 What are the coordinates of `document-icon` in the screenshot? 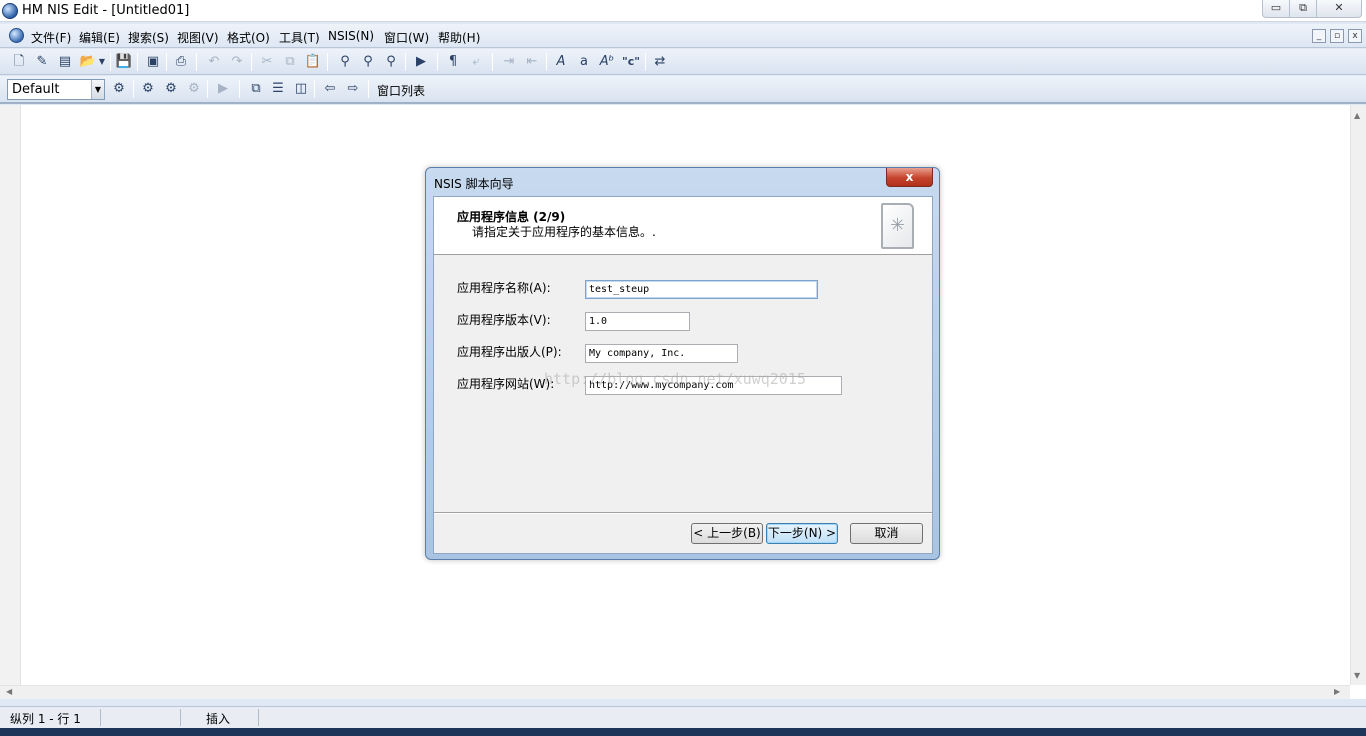 It's located at (16, 35).